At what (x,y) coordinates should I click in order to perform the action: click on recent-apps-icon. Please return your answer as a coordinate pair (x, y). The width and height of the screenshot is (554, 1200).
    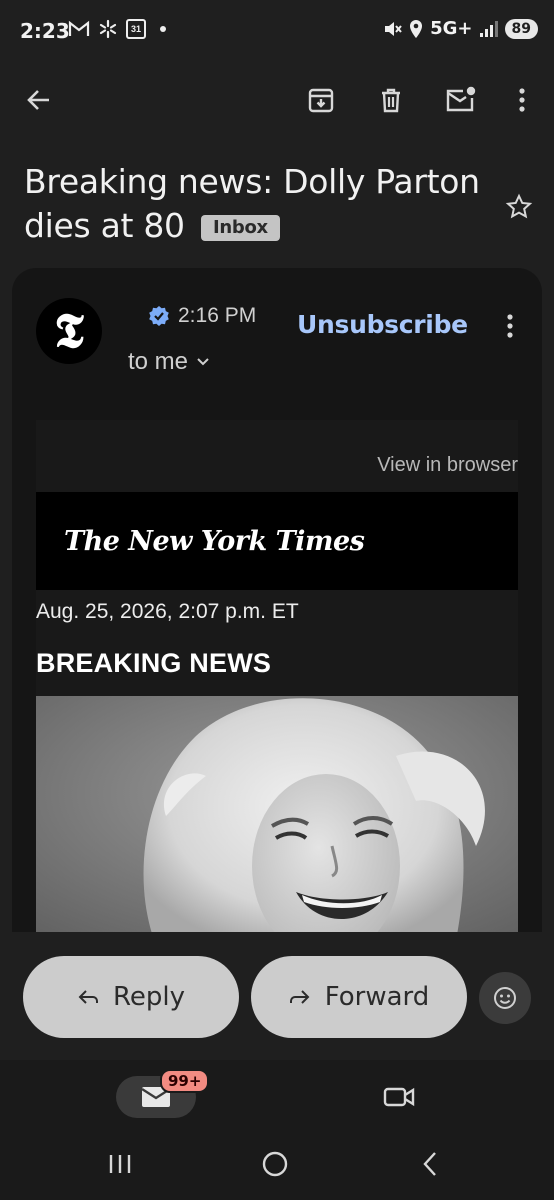
    Looking at the image, I should click on (120, 1164).